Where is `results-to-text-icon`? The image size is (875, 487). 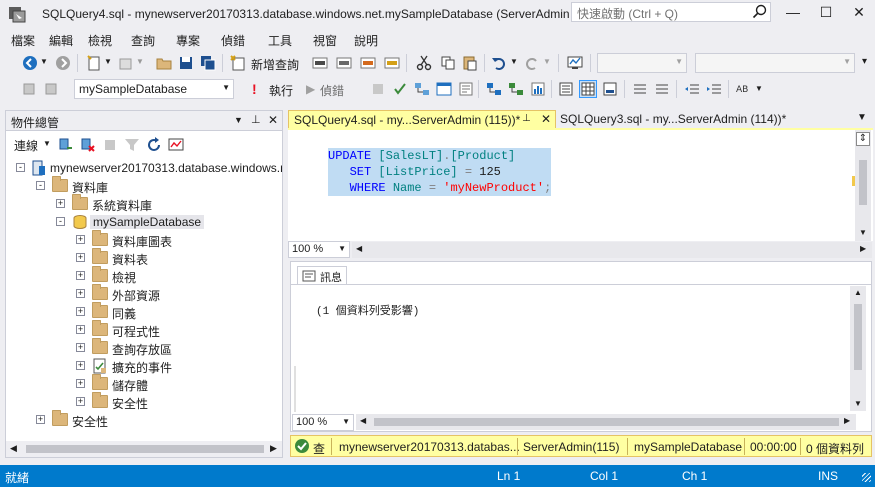 results-to-text-icon is located at coordinates (566, 89).